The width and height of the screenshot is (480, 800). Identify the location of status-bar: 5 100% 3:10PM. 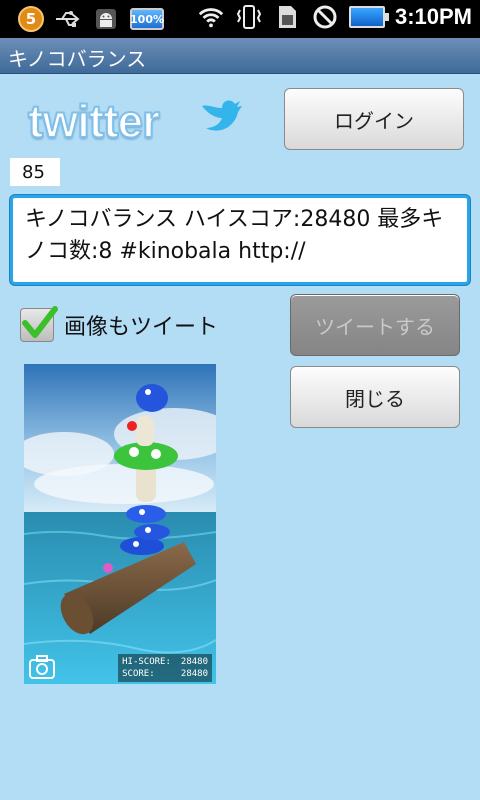
(240, 19).